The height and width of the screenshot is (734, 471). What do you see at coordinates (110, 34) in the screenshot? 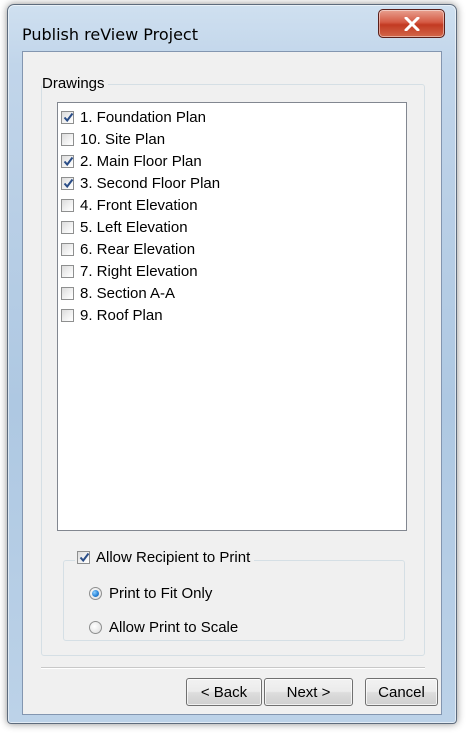
I see `window-title: Publish reView Project` at bounding box center [110, 34].